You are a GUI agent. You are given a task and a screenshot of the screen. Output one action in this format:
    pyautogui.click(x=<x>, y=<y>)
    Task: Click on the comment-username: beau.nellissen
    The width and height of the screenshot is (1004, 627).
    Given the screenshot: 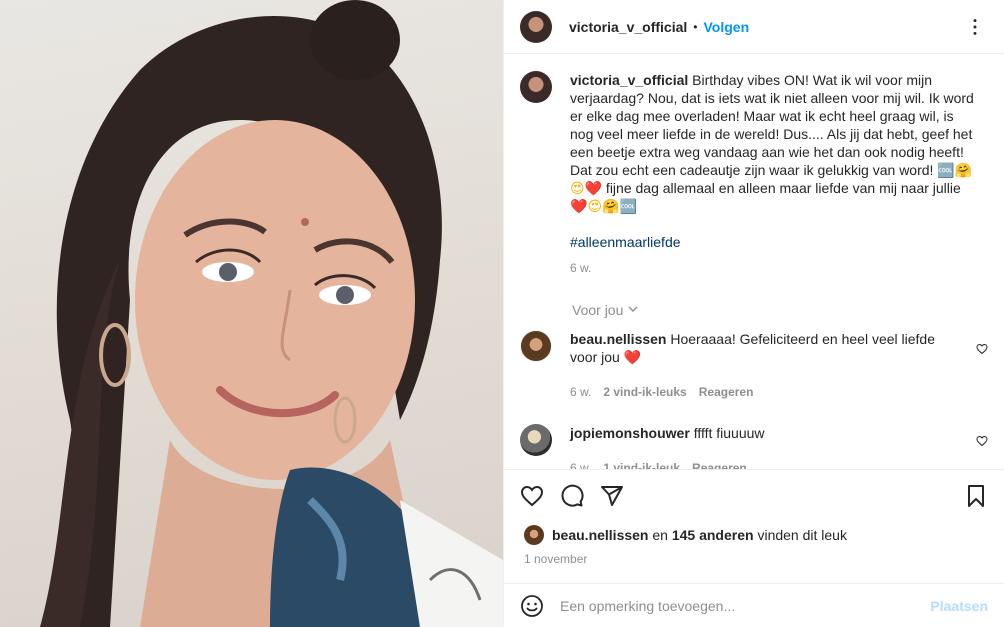 What is the action you would take?
    pyautogui.click(x=618, y=339)
    